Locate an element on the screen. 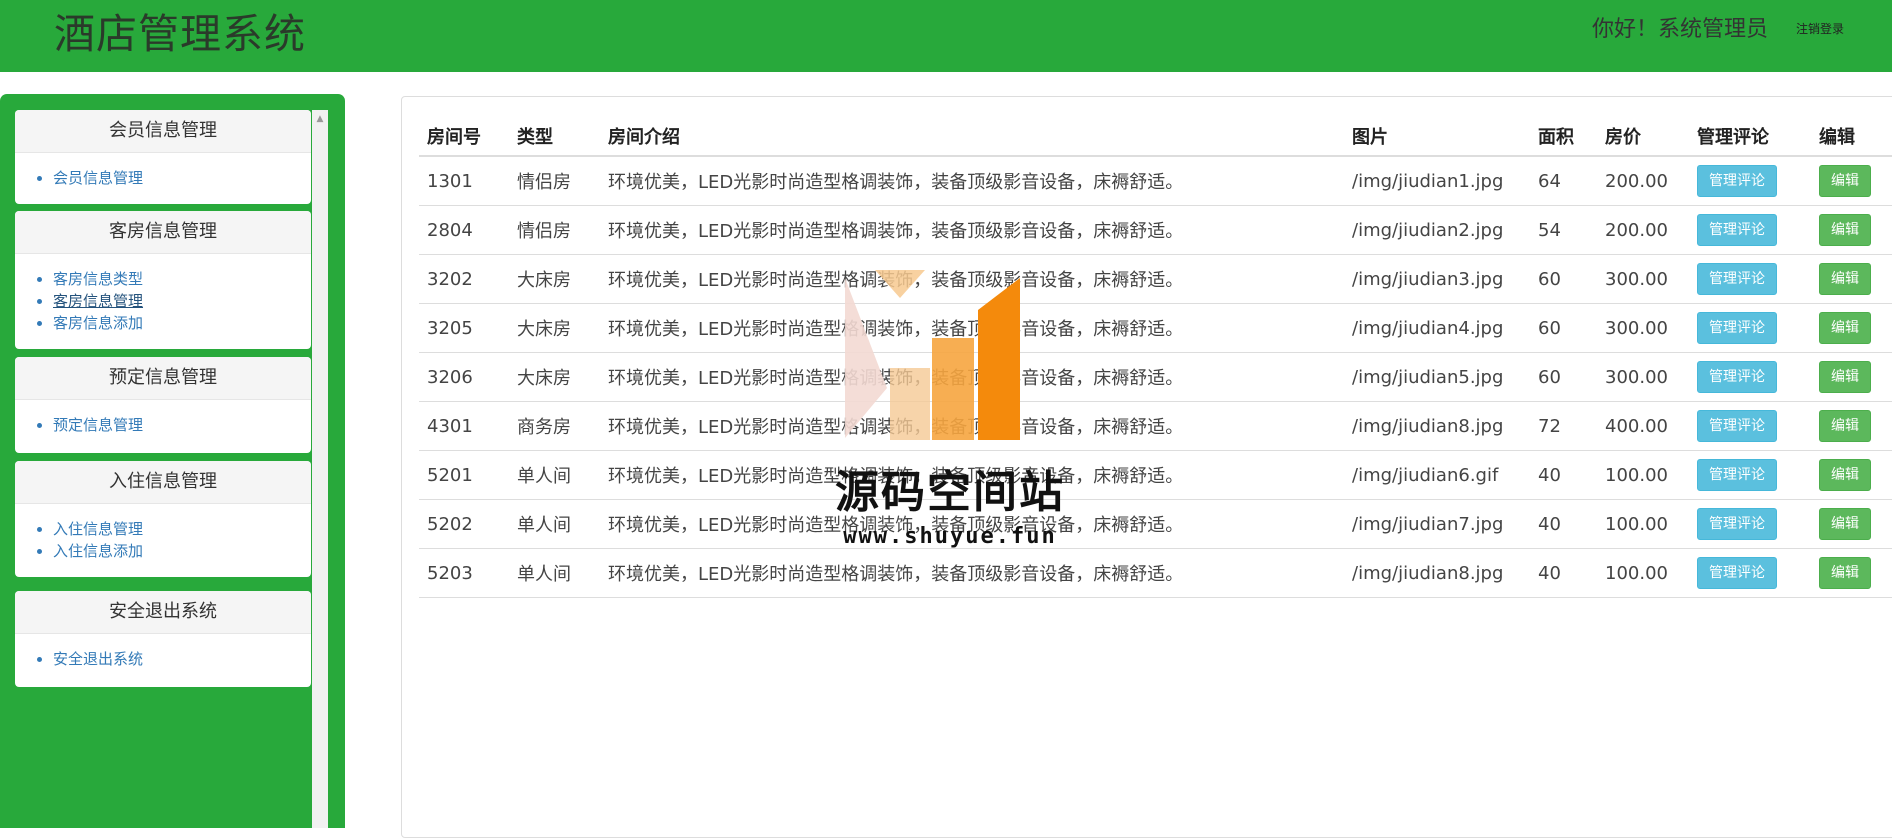  menu-link-room-manage: 客房信息管理 is located at coordinates (98, 301).